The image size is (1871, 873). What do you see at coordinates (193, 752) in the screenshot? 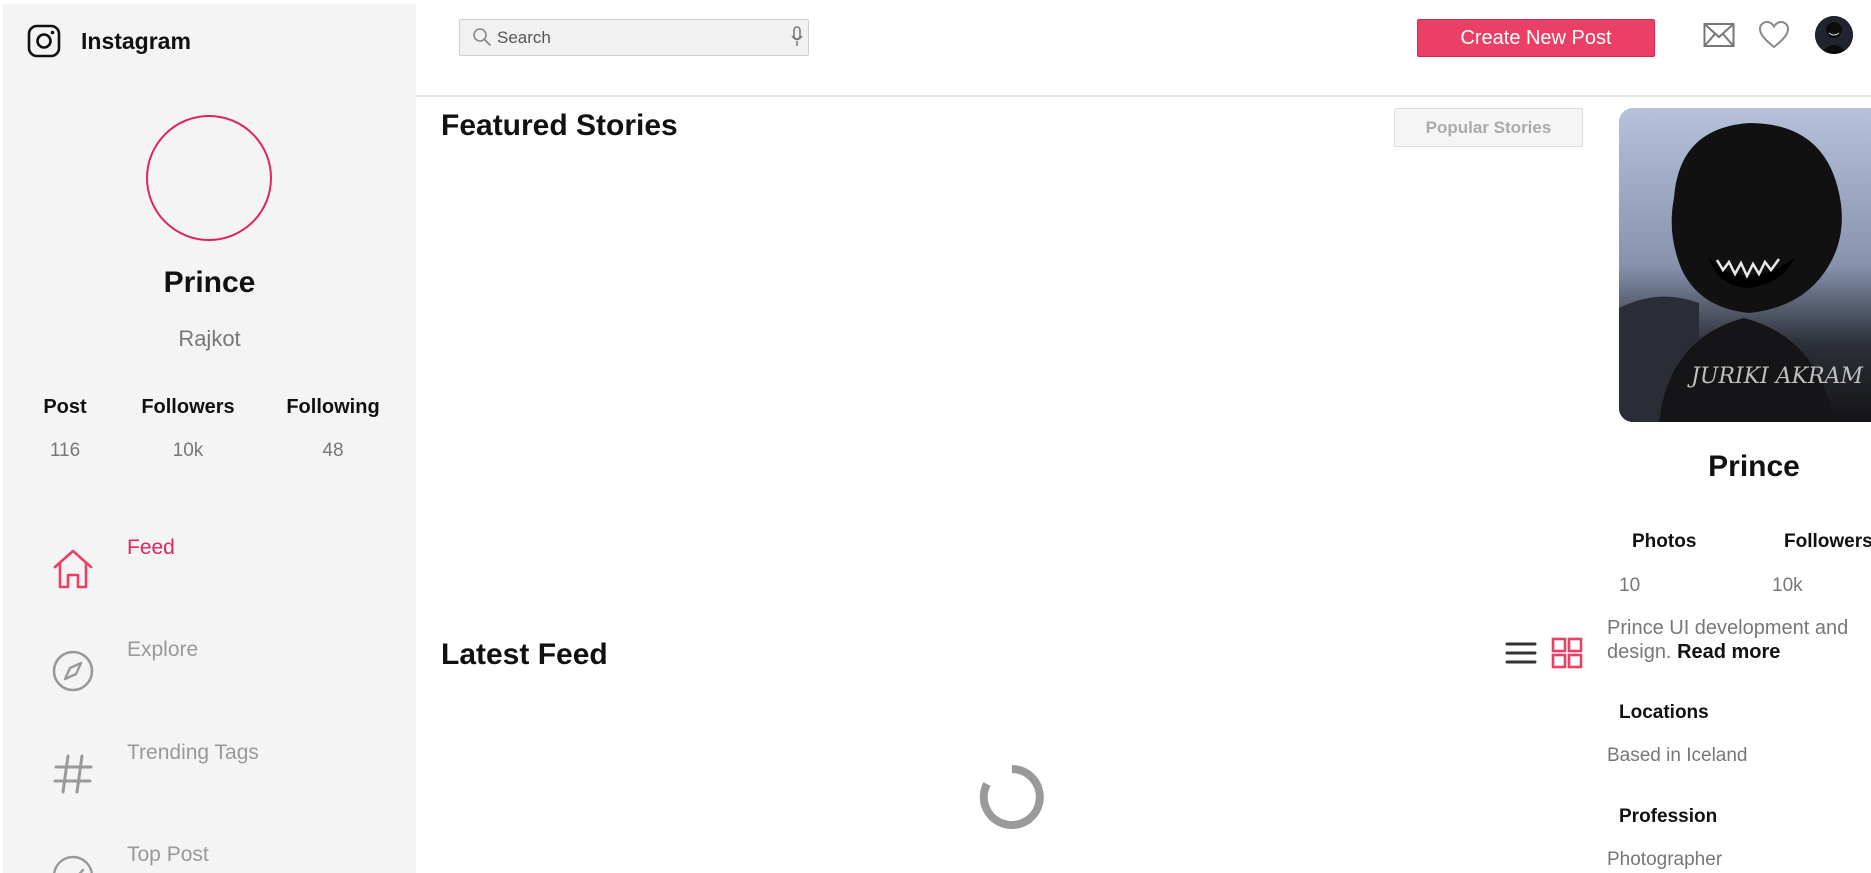
I see `sidebar-item-label: Trending Tags` at bounding box center [193, 752].